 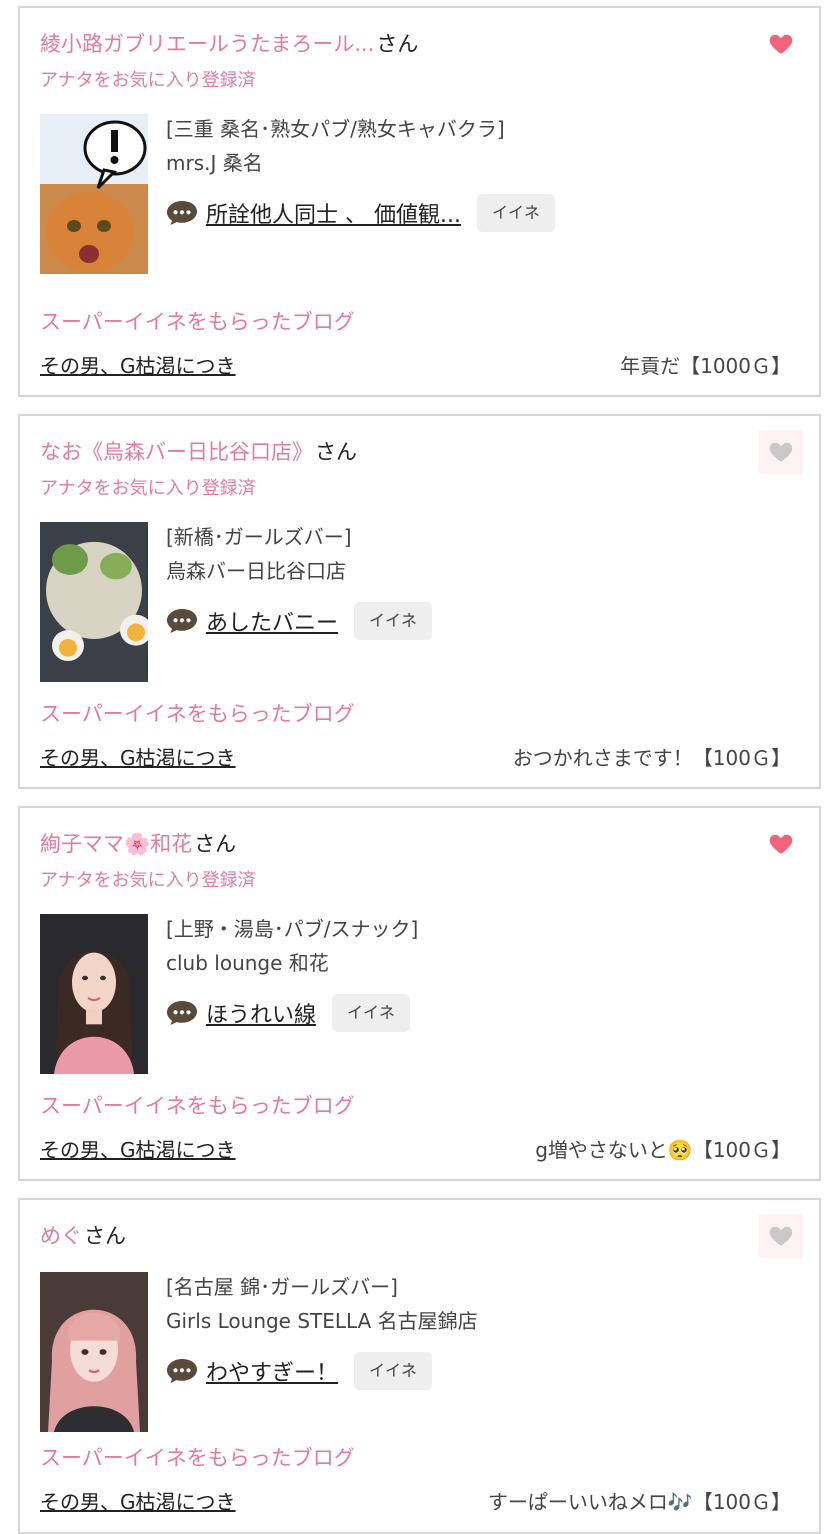 I want to click on shop-name: 烏森バー日比谷口店, so click(x=299, y=571).